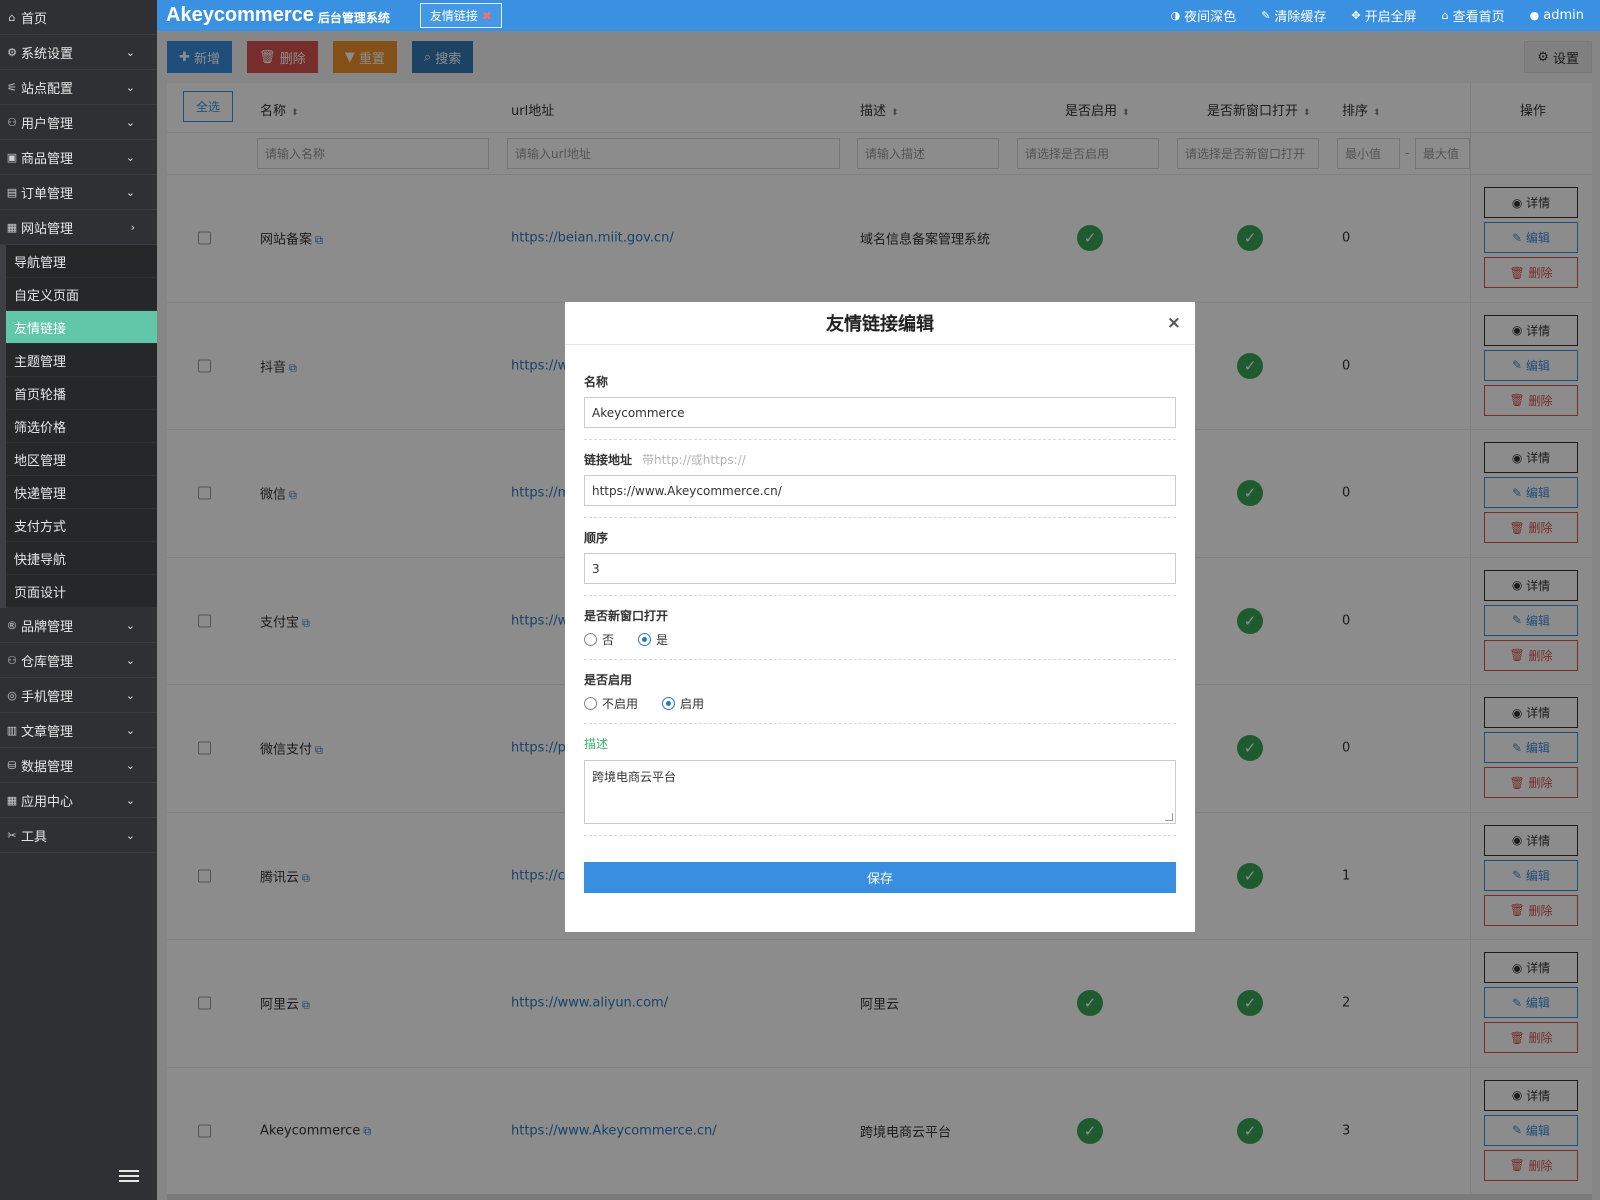  I want to click on sidebar-subitem: 地区管理, so click(81, 459).